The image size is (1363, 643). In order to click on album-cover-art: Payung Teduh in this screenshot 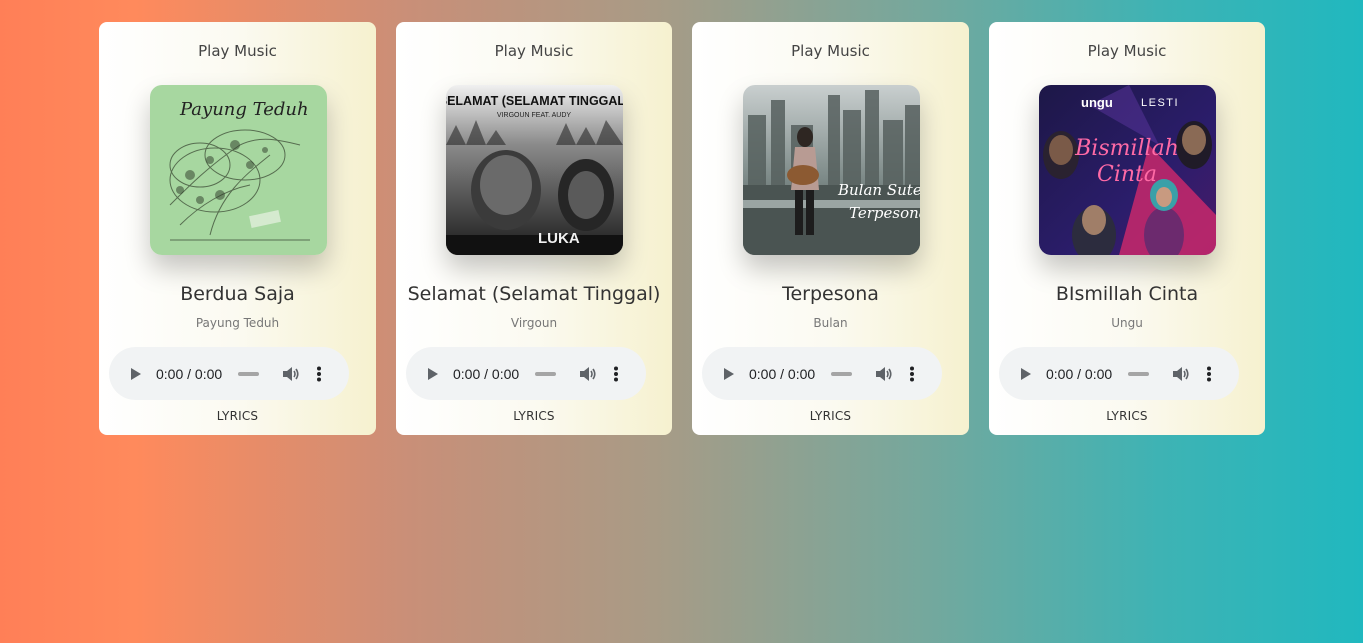, I will do `click(238, 170)`.